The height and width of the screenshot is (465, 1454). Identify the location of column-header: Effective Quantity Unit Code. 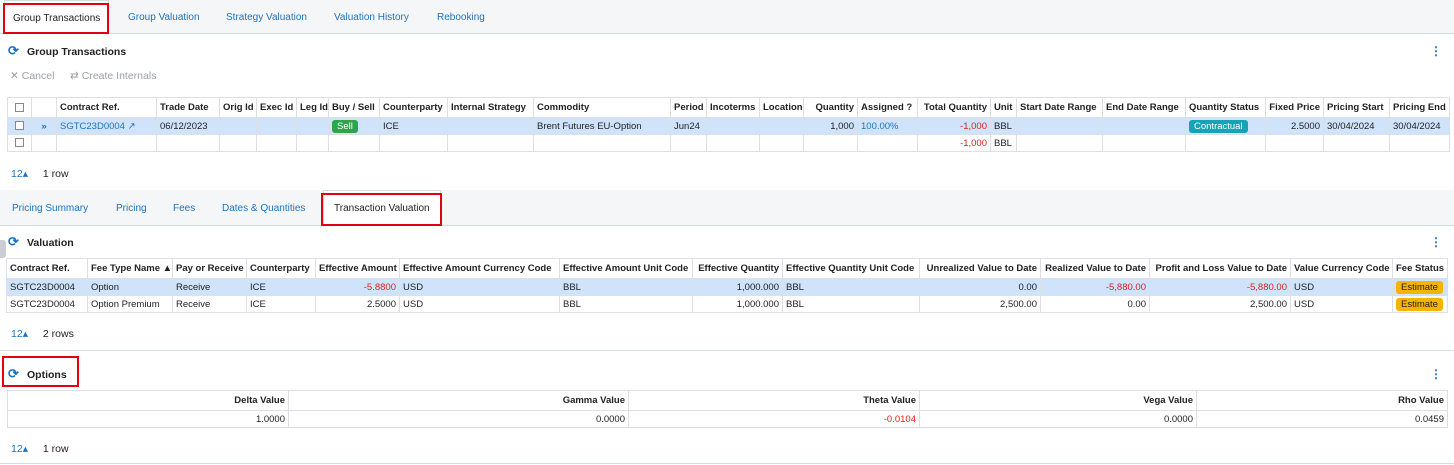
(851, 268).